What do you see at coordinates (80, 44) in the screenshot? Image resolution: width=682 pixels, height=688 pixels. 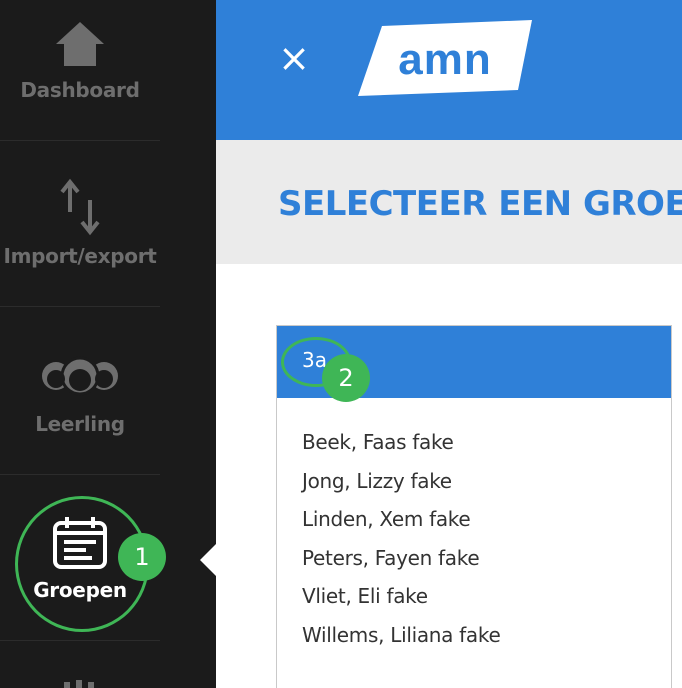 I see `home-icon` at bounding box center [80, 44].